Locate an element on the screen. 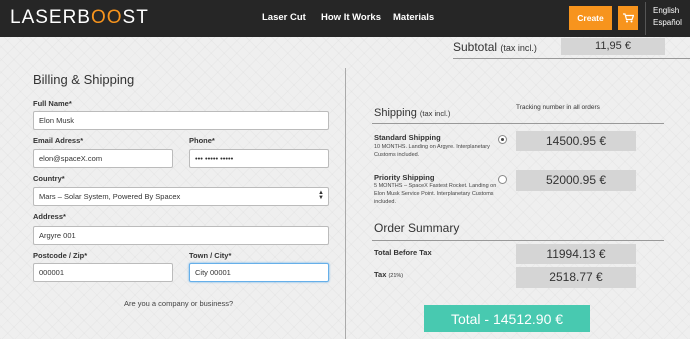 This screenshot has width=690, height=339. email-input: elon@spaceX.com is located at coordinates (103, 158).